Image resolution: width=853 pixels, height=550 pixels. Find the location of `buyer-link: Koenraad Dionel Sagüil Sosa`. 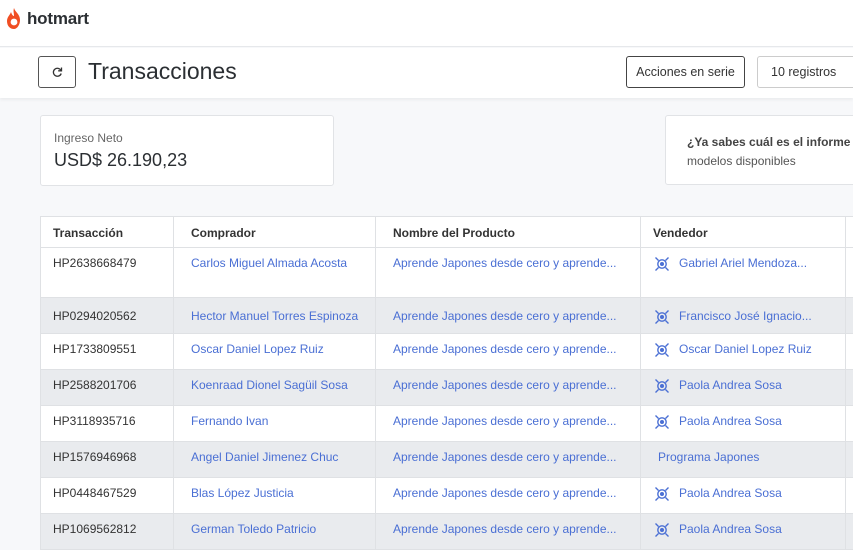

buyer-link: Koenraad Dionel Sagüil Sosa is located at coordinates (274, 387).